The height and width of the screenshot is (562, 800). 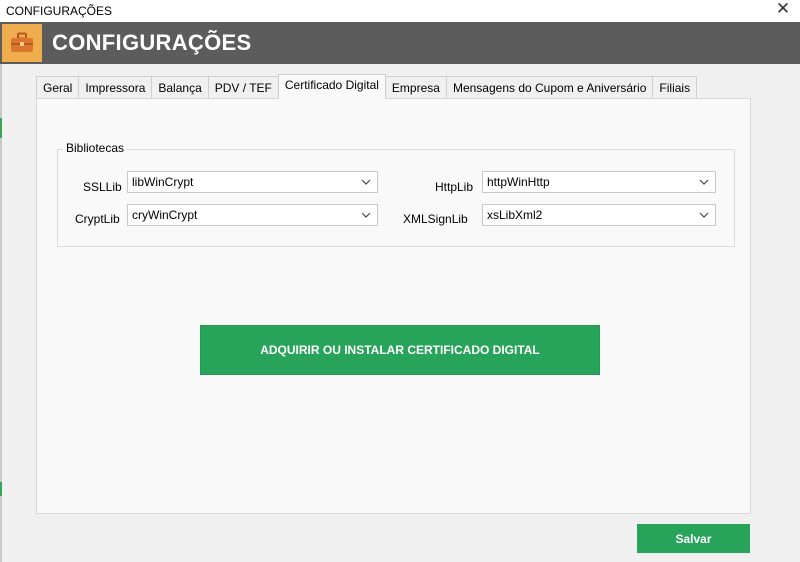 I want to click on left-edge, so click(x=1, y=313).